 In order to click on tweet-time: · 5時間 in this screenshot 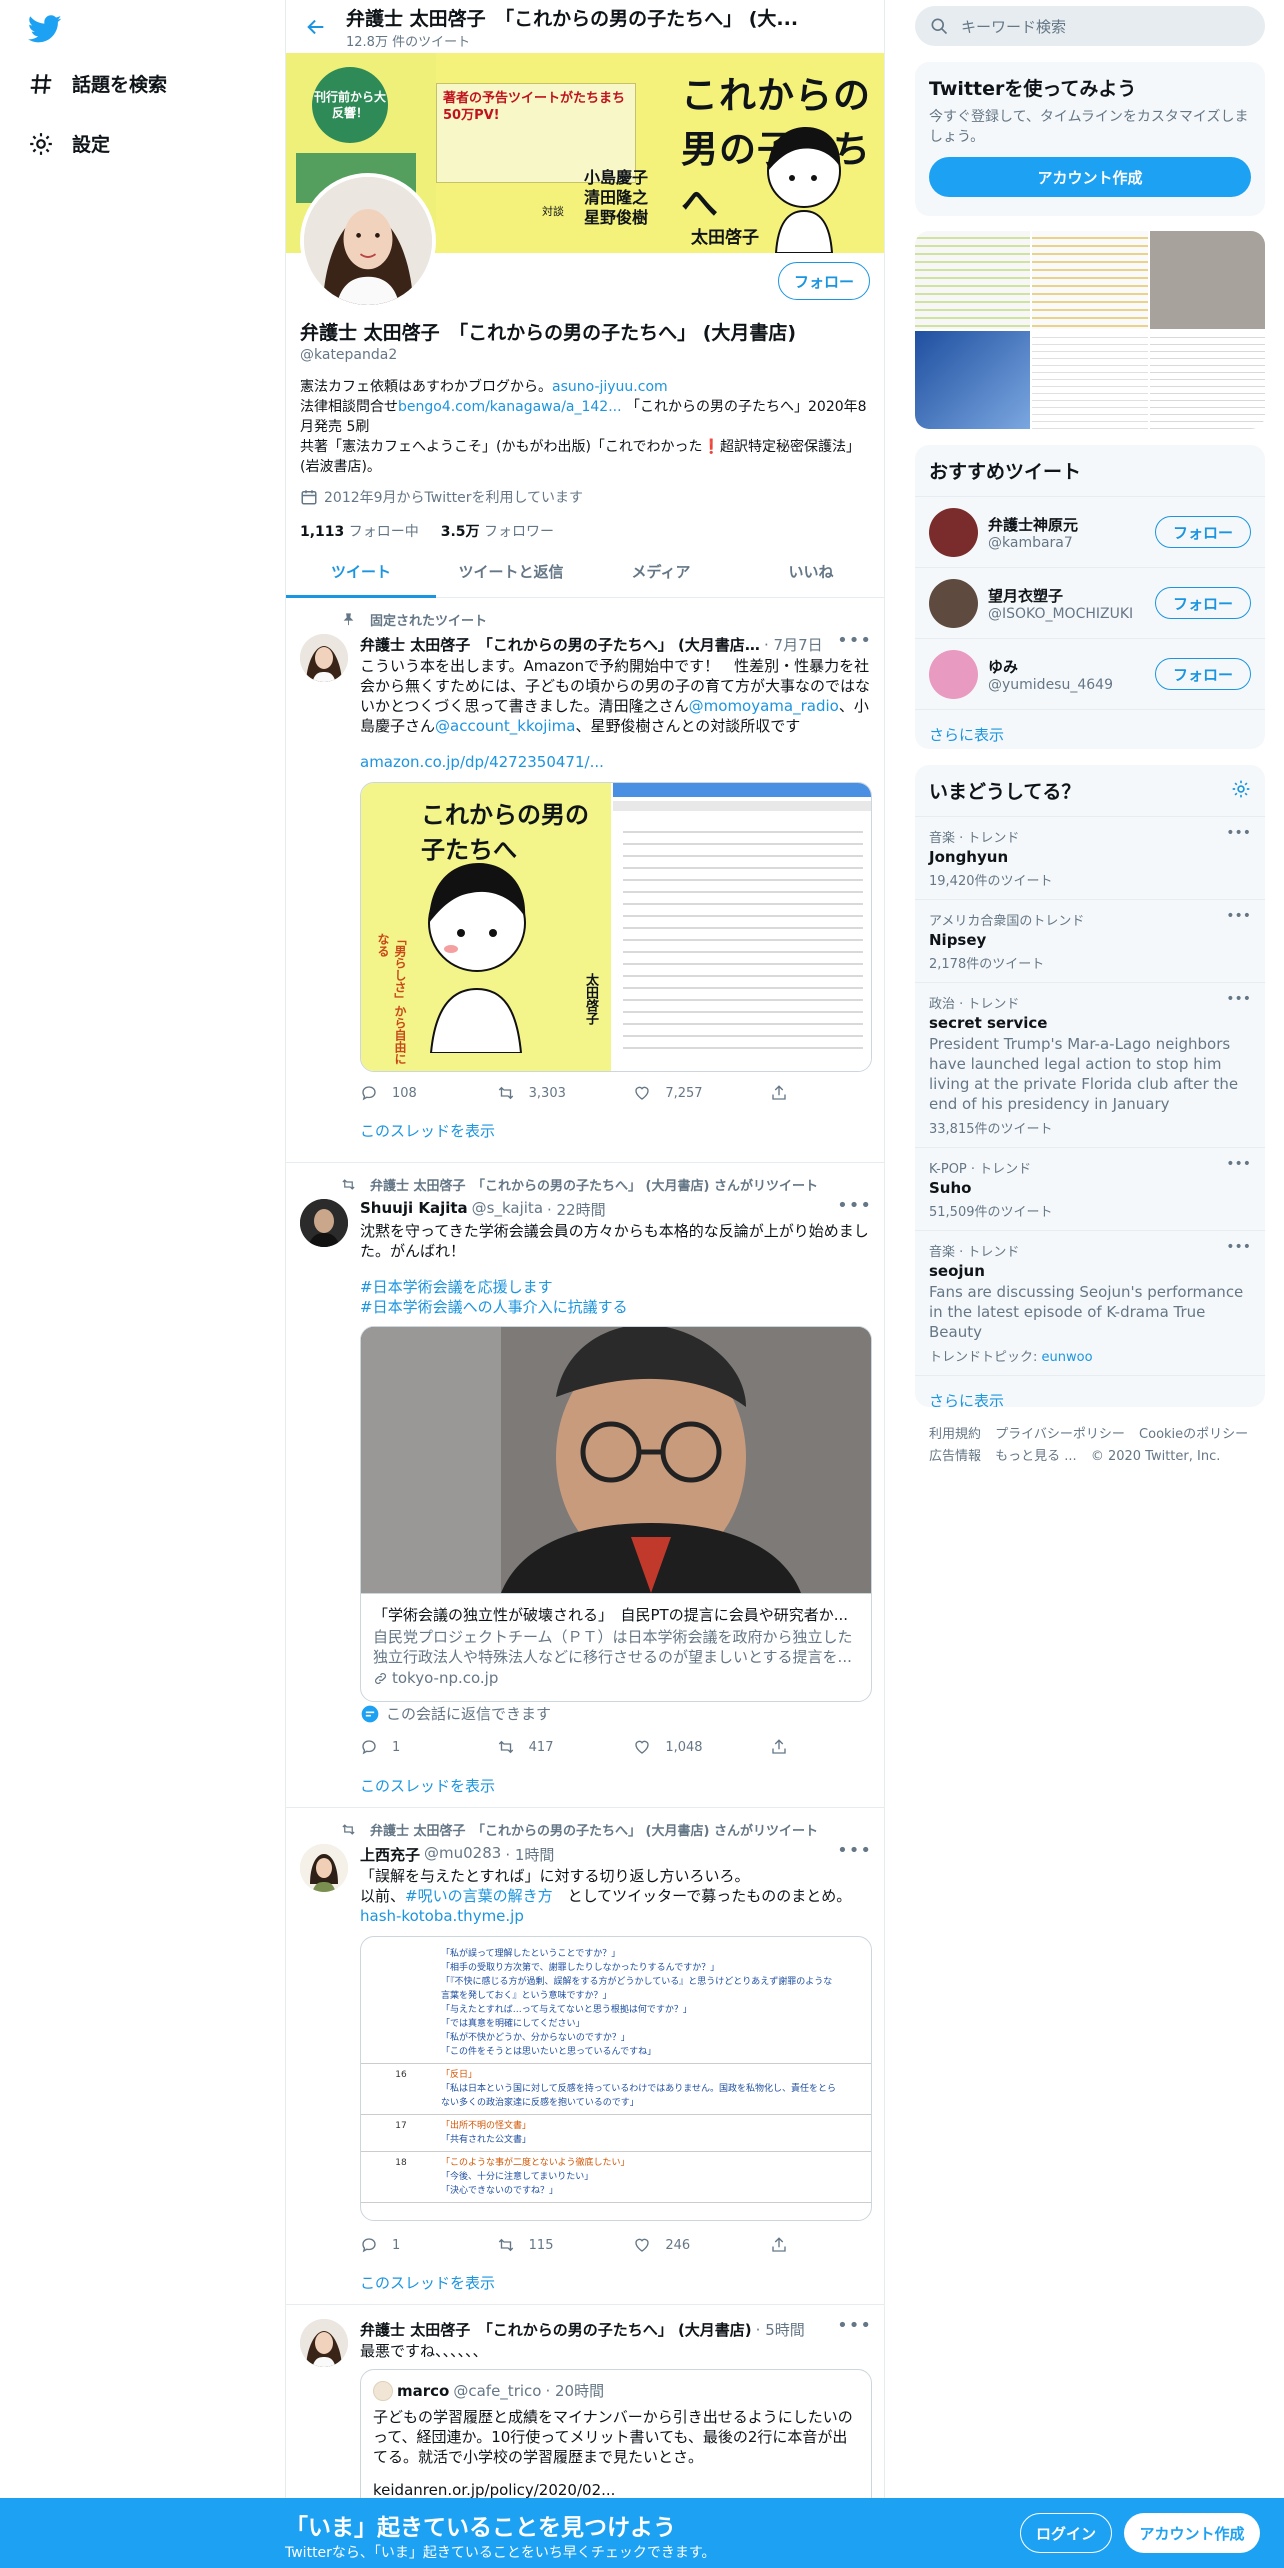, I will do `click(780, 2329)`.